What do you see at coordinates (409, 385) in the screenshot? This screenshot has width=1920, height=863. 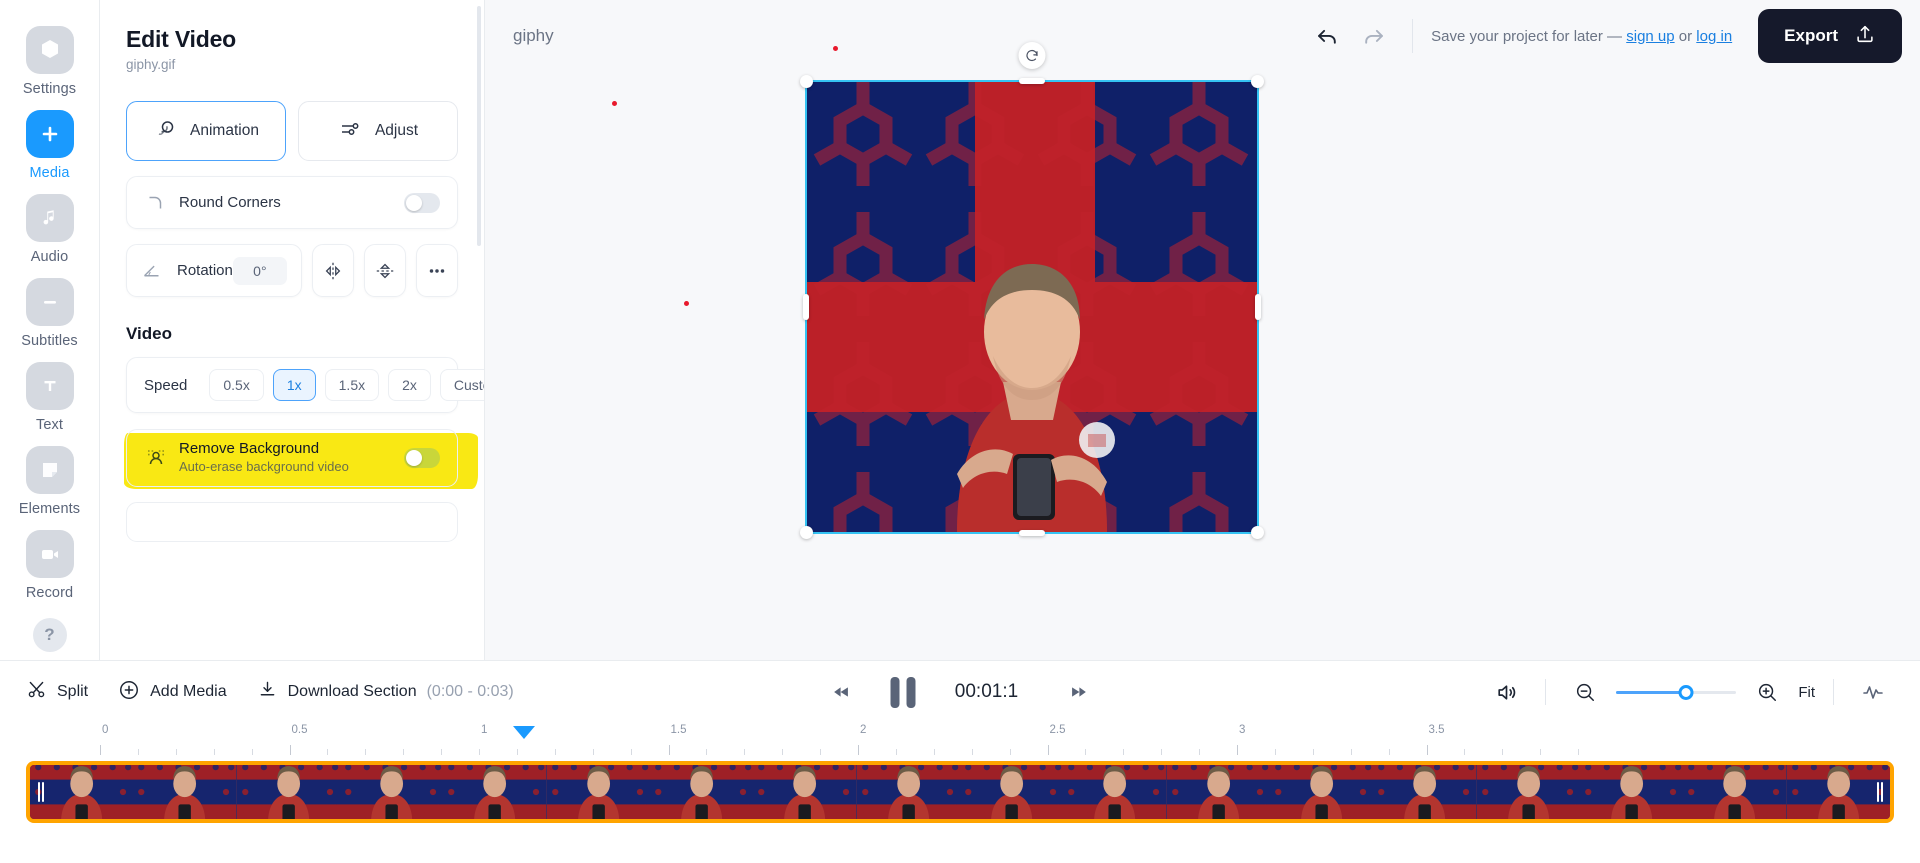 I see `speed-option-2x: 2x` at bounding box center [409, 385].